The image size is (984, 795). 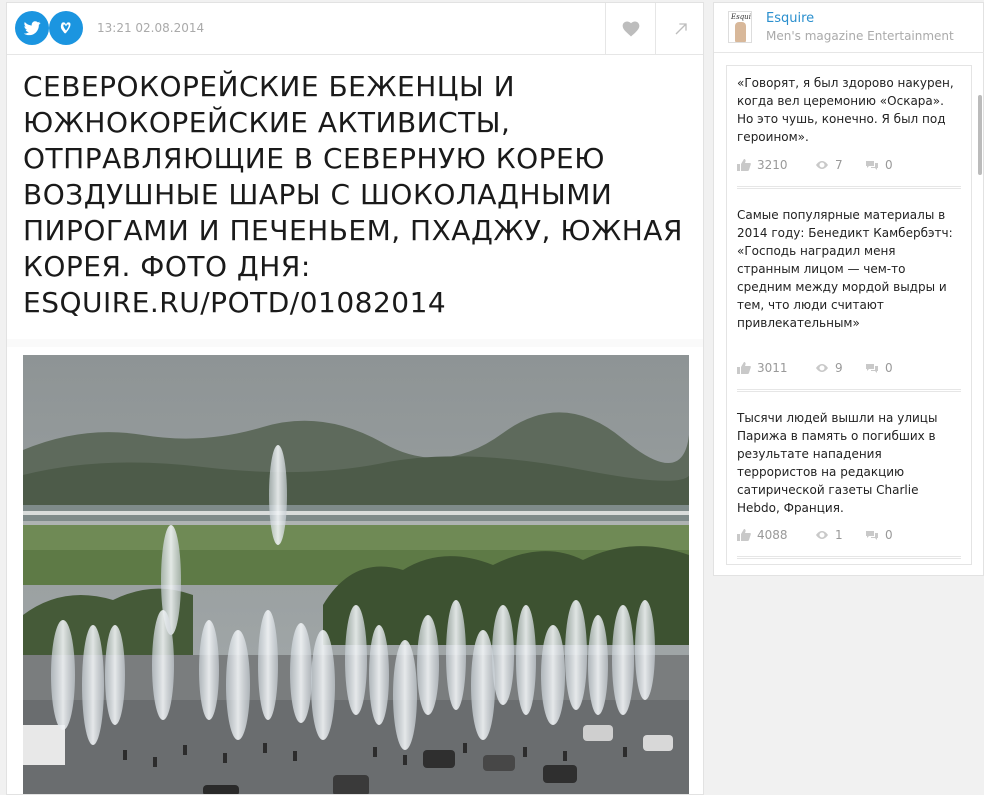 What do you see at coordinates (829, 368) in the screenshot?
I see `views-stat: 9` at bounding box center [829, 368].